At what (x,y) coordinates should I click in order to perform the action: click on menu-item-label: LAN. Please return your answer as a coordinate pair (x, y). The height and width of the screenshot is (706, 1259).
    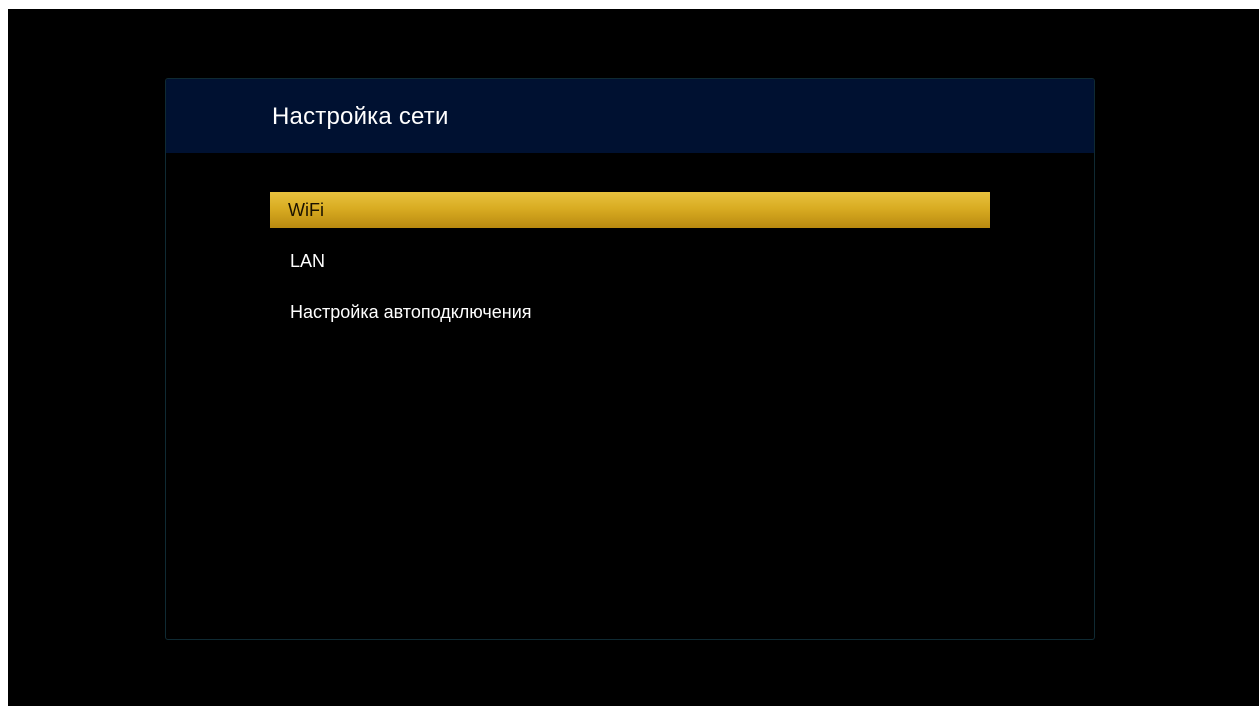
    Looking at the image, I should click on (308, 261).